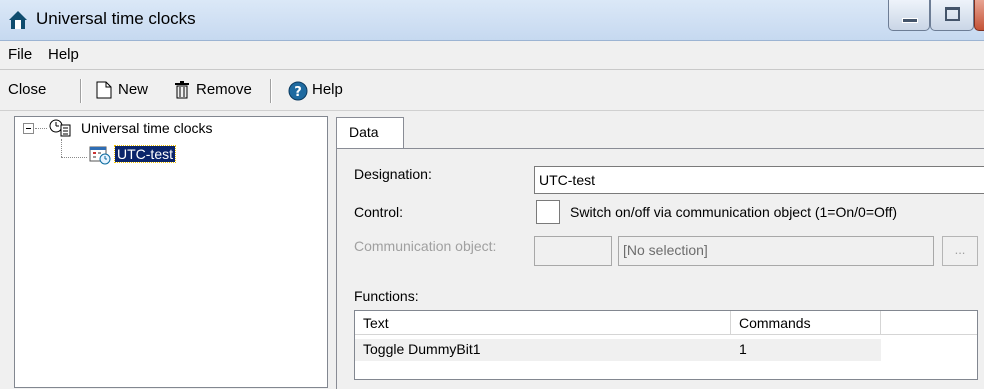 Image resolution: width=984 pixels, height=389 pixels. I want to click on close-window-button, so click(979, 15).